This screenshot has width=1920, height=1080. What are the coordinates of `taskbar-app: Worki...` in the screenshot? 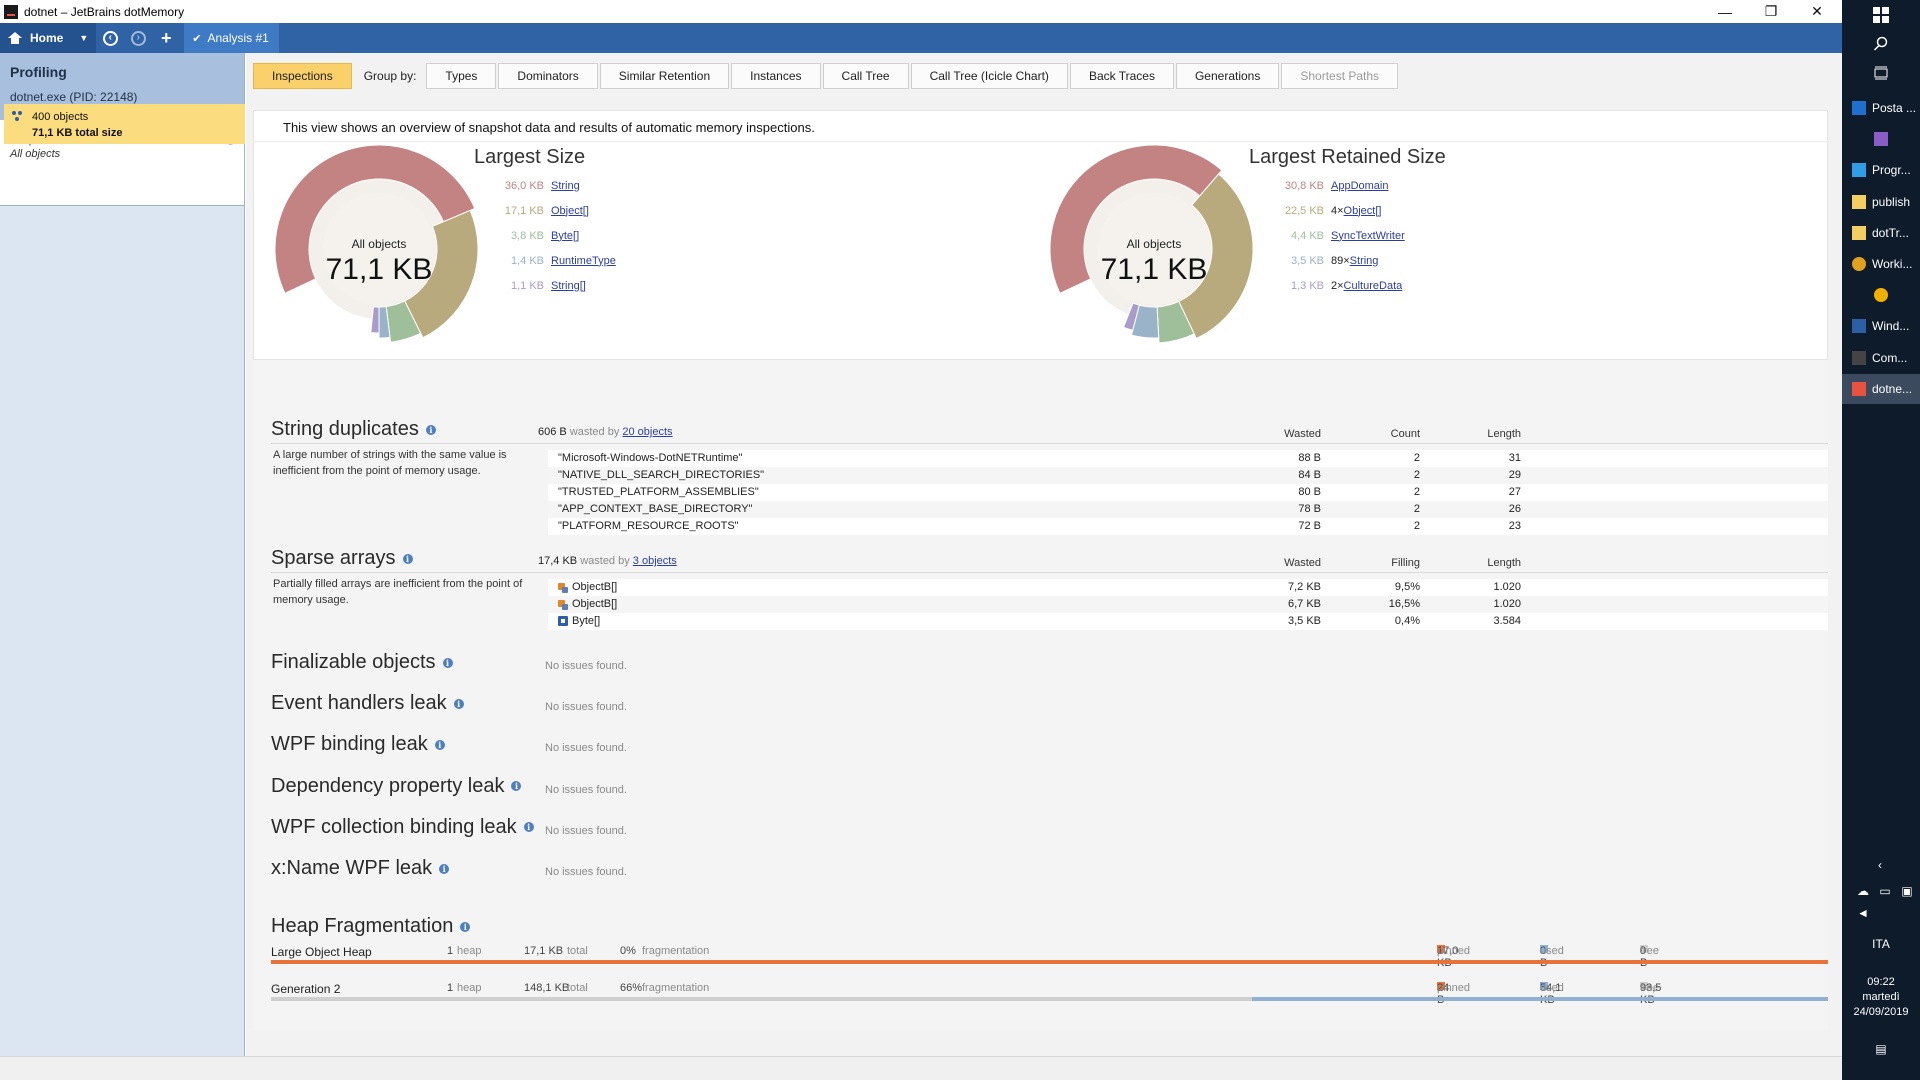 It's located at (1881, 264).